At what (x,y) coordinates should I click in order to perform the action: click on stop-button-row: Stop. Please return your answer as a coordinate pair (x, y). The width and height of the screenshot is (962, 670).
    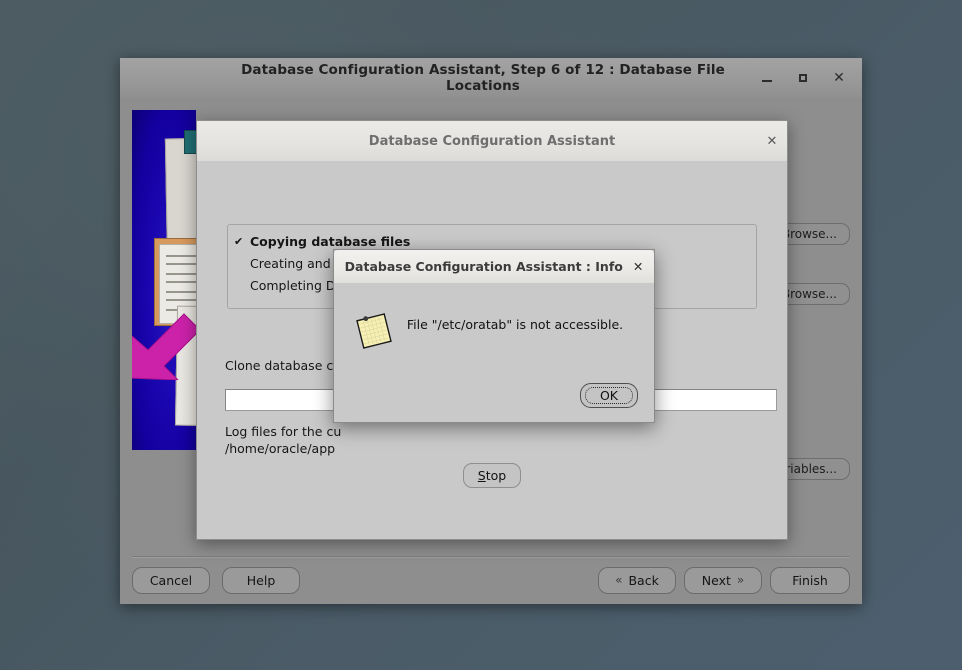
    Looking at the image, I should click on (492, 475).